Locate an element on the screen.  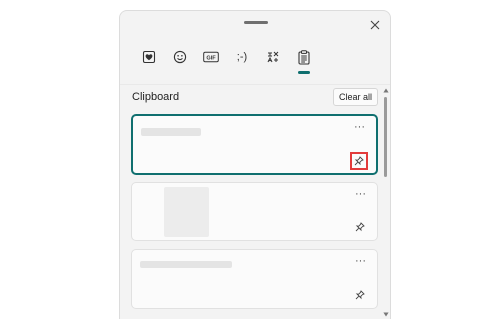
drag-handle is located at coordinates (256, 22).